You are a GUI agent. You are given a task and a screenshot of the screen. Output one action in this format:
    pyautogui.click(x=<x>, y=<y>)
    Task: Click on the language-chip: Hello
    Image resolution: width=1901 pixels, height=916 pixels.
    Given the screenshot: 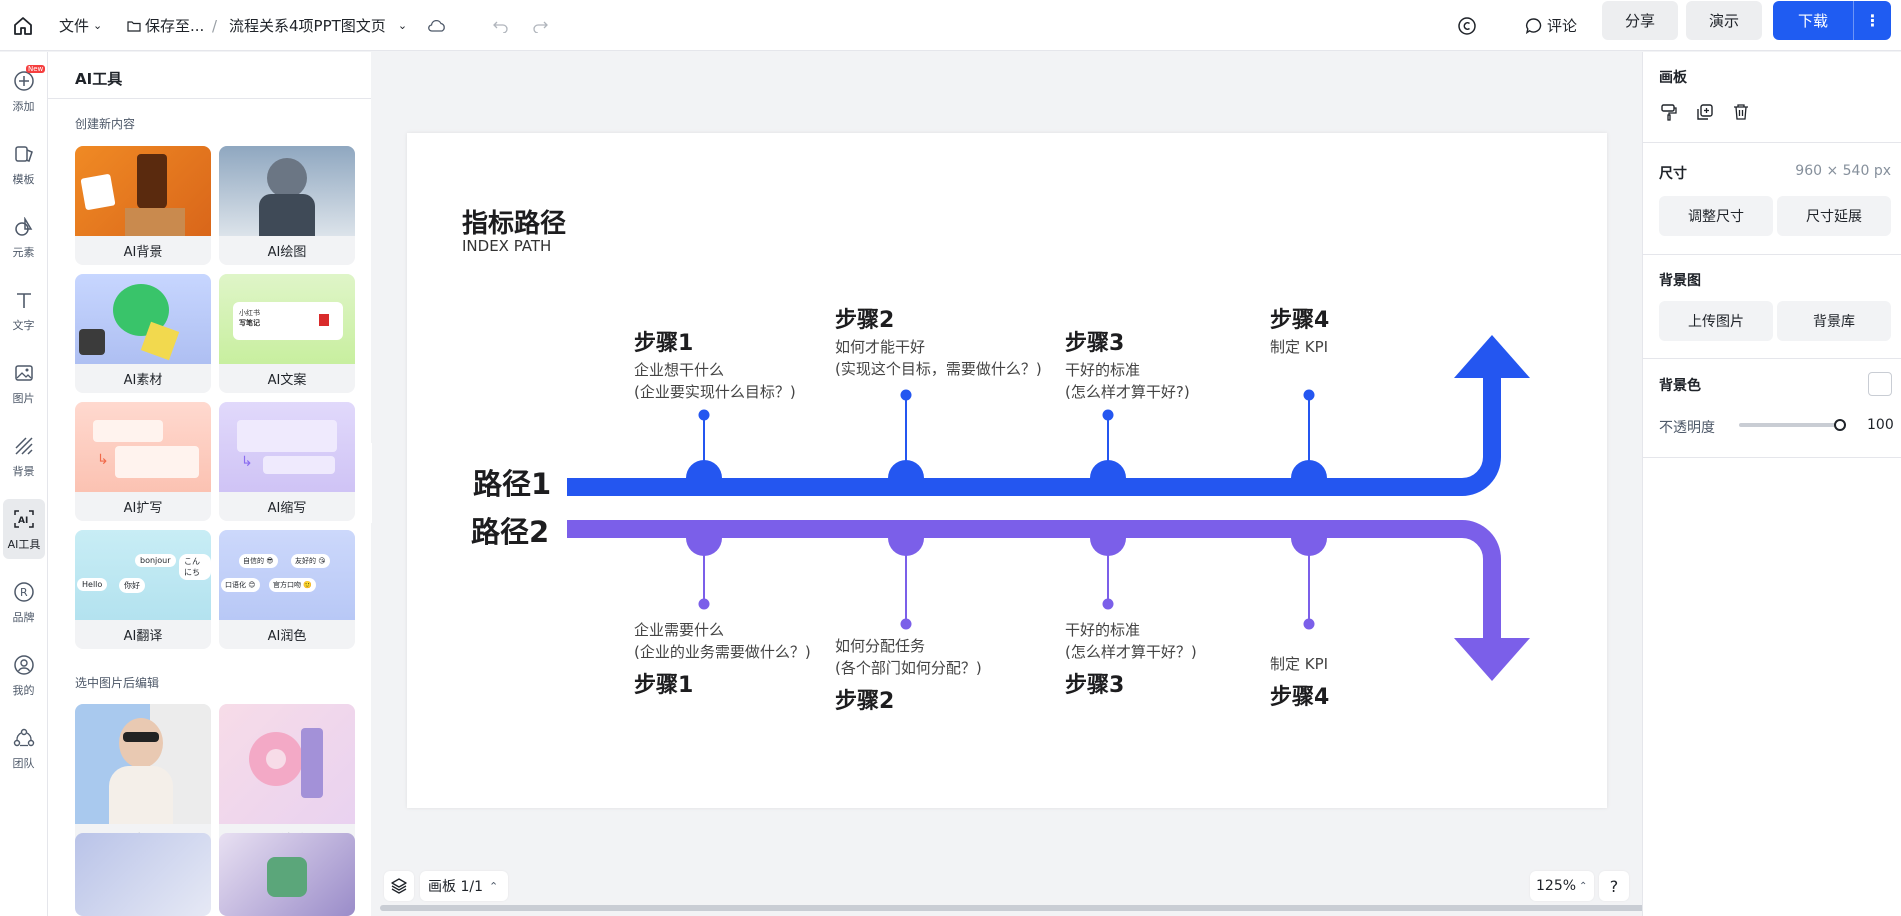 What is the action you would take?
    pyautogui.click(x=92, y=584)
    